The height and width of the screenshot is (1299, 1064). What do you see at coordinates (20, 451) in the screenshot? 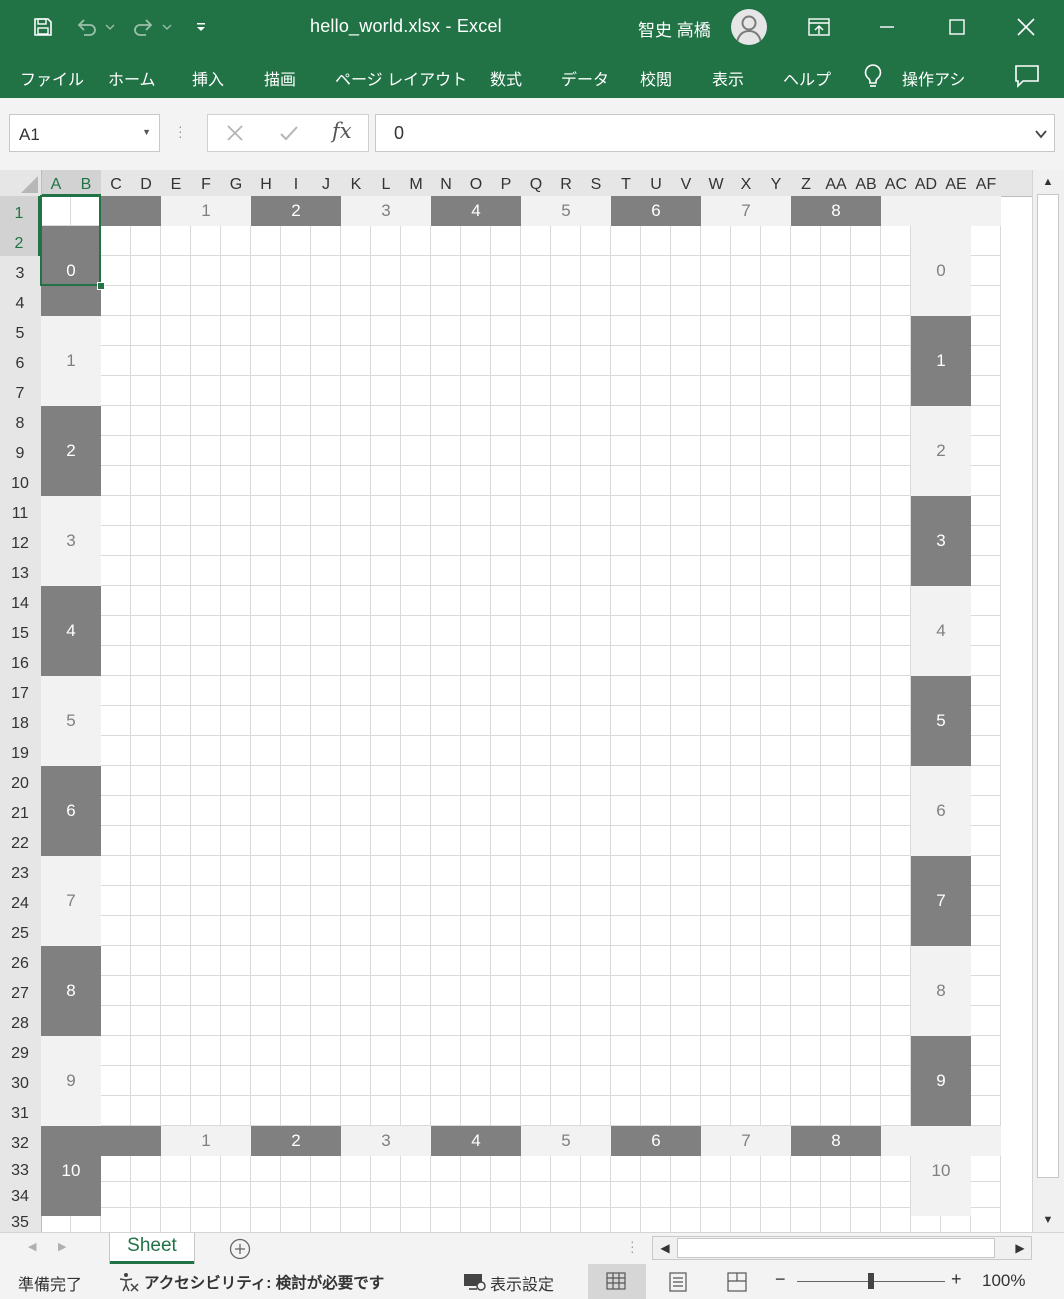
I see `row-header-9: 9` at bounding box center [20, 451].